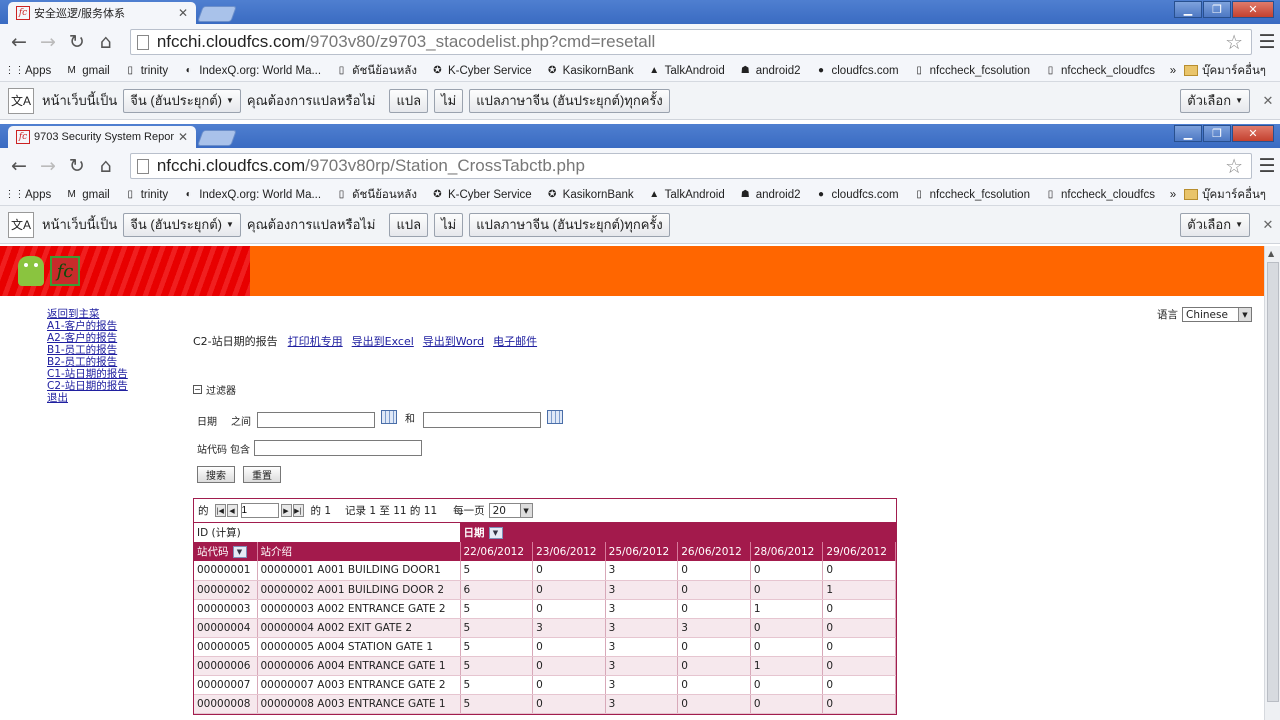 This screenshot has width=1280, height=720. What do you see at coordinates (87, 314) in the screenshot?
I see `sidebar-link: 返回到主菜` at bounding box center [87, 314].